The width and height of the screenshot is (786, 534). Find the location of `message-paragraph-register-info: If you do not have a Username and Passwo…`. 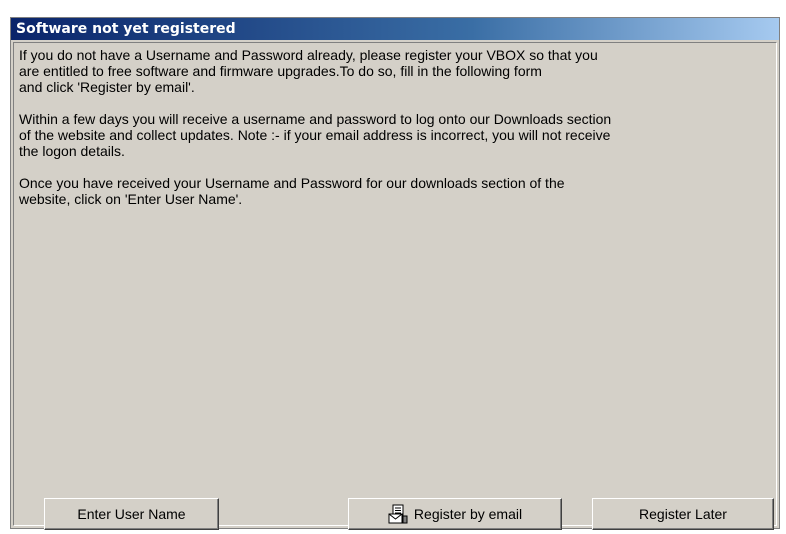

message-paragraph-register-info: If you do not have a Username and Passwo… is located at coordinates (308, 71).